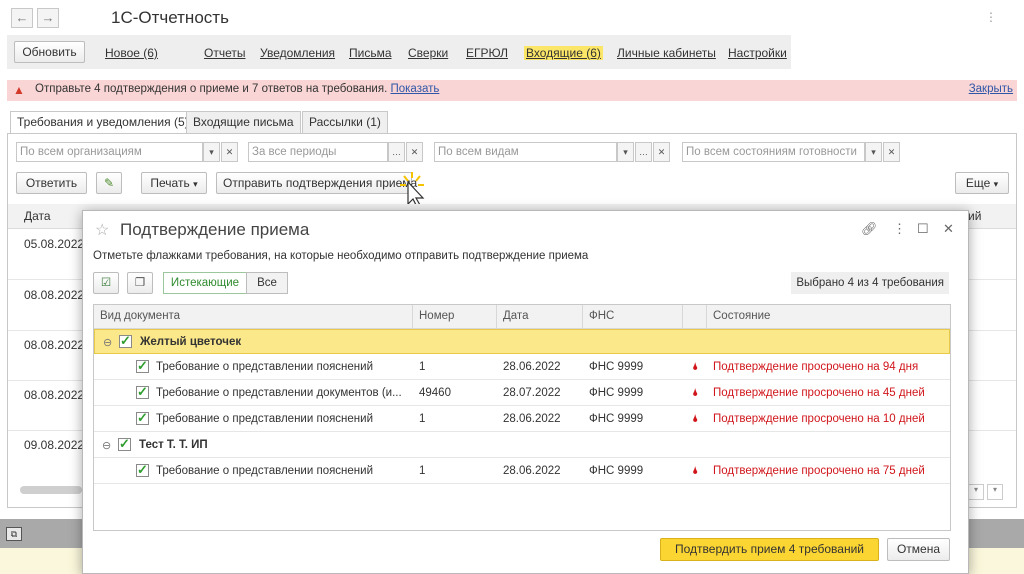  Describe the element at coordinates (769, 549) in the screenshot. I see `confirm-receipt-button: Подтвердить прием 4 требований` at that location.